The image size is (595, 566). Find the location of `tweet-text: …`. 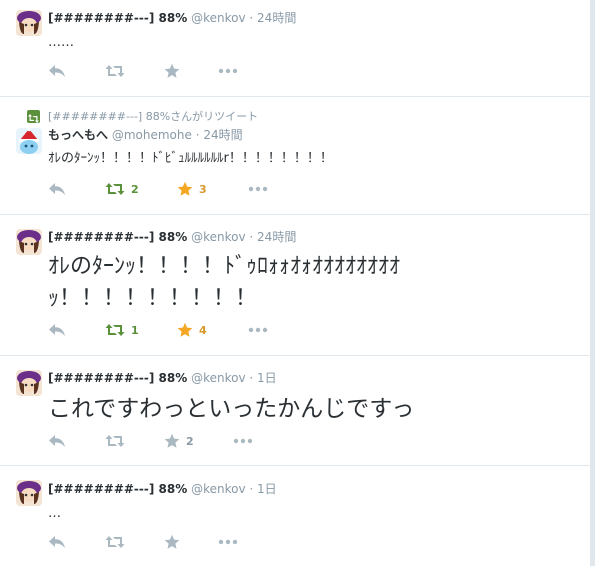

tweet-text: … is located at coordinates (54, 514).